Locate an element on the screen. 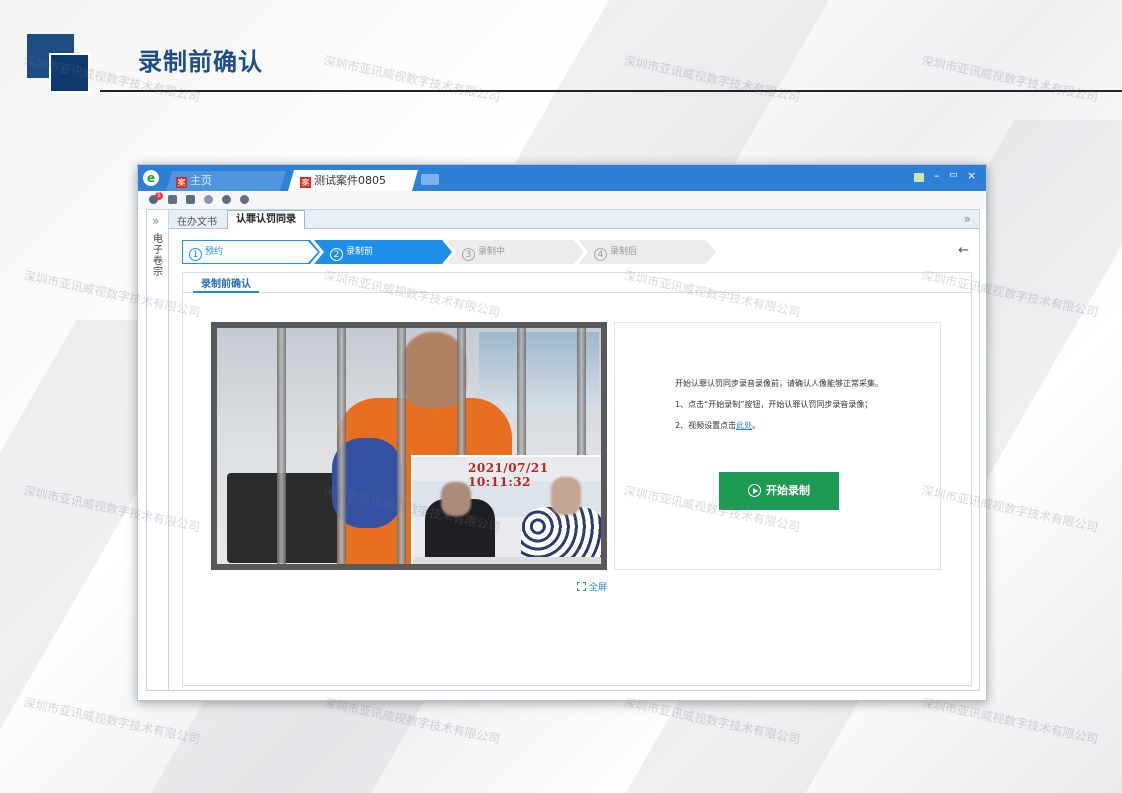 This screenshot has height=793, width=1122. toolbar: 5 is located at coordinates (562, 200).